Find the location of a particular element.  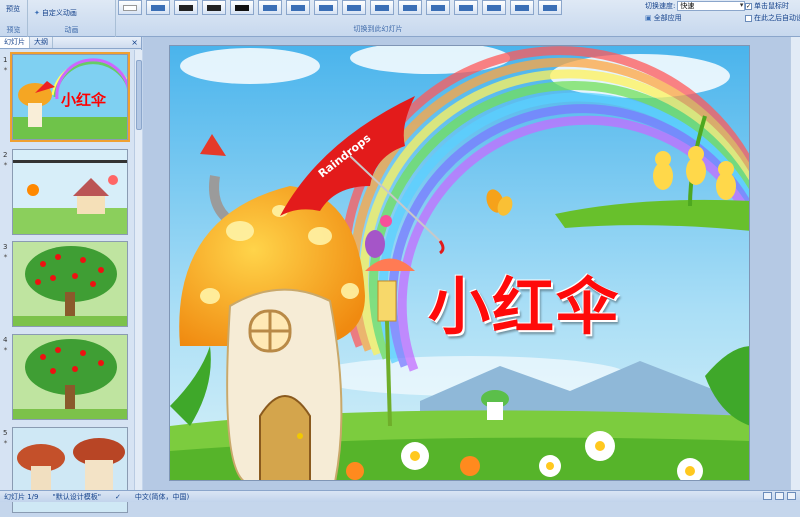

on-click-option: ✓ 单击鼠标时 is located at coordinates (767, 6).